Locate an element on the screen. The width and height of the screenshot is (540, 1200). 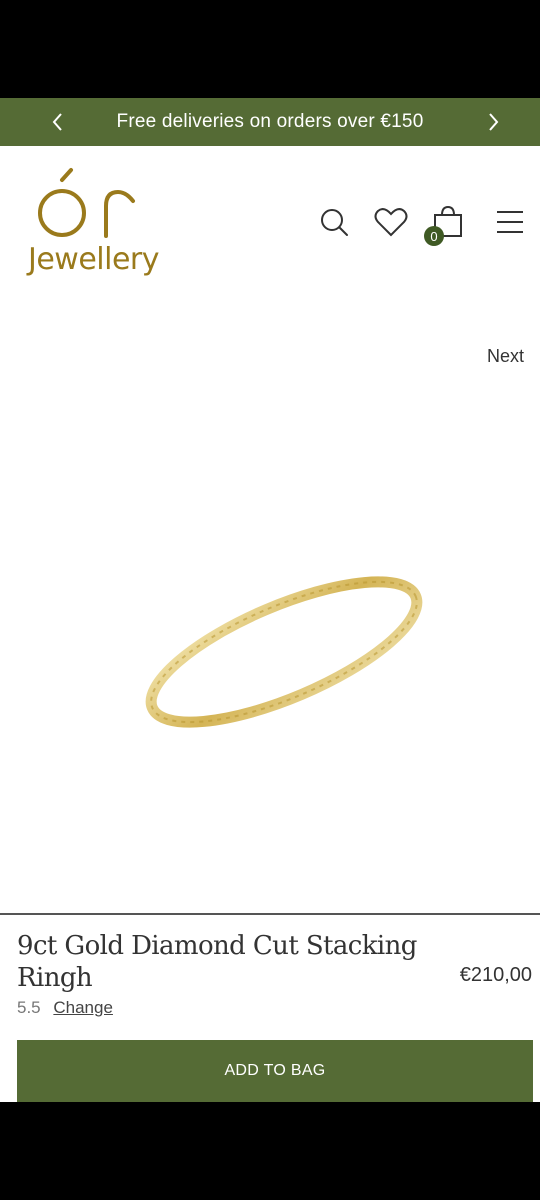
bag-count-badge: 0 is located at coordinates (434, 236).